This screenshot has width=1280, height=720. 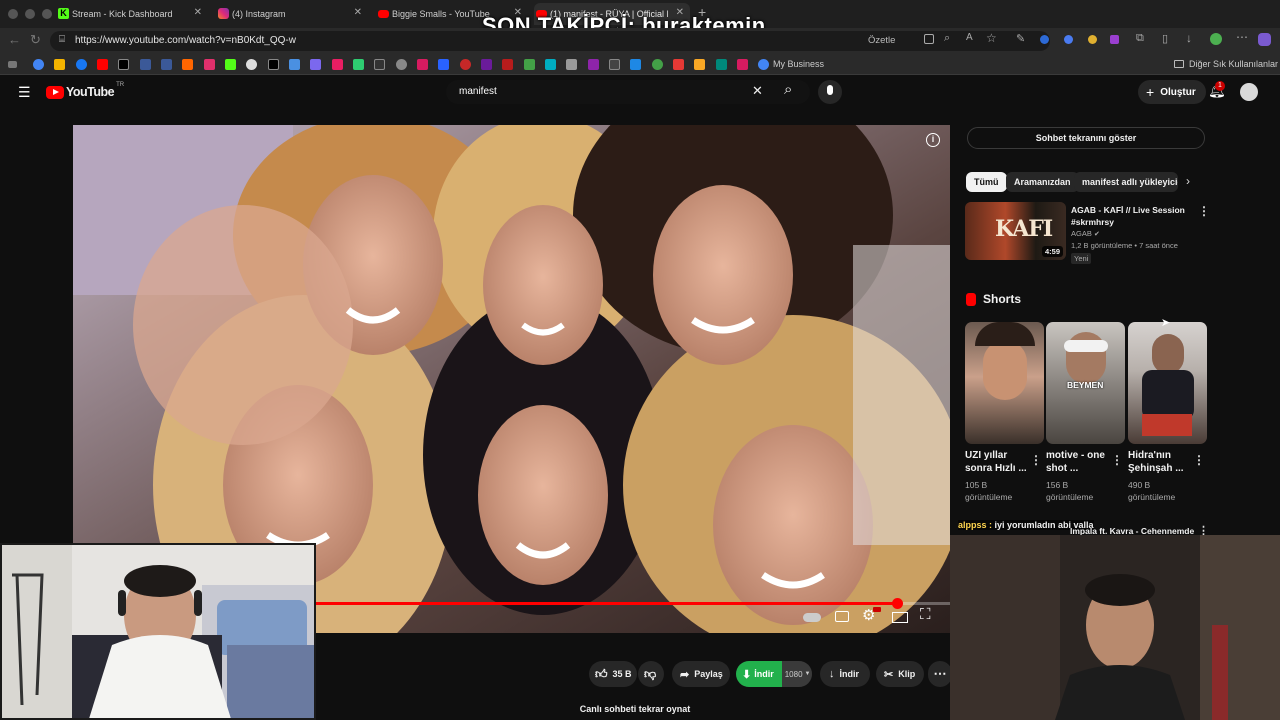 What do you see at coordinates (230, 64) in the screenshot?
I see `kick-icon` at bounding box center [230, 64].